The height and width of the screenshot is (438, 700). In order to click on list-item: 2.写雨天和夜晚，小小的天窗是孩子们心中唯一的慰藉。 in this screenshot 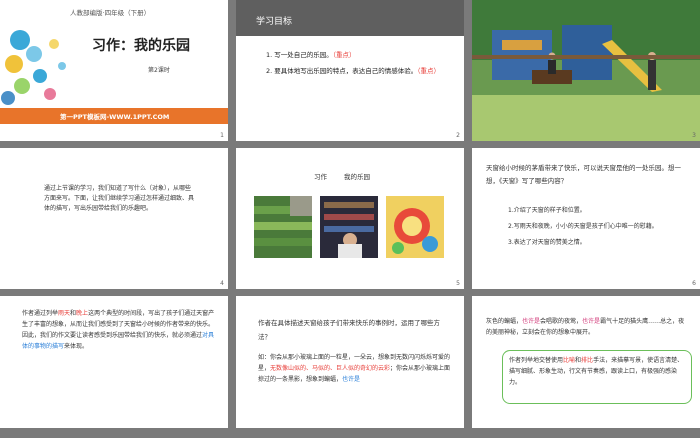, I will do `click(583, 226)`.